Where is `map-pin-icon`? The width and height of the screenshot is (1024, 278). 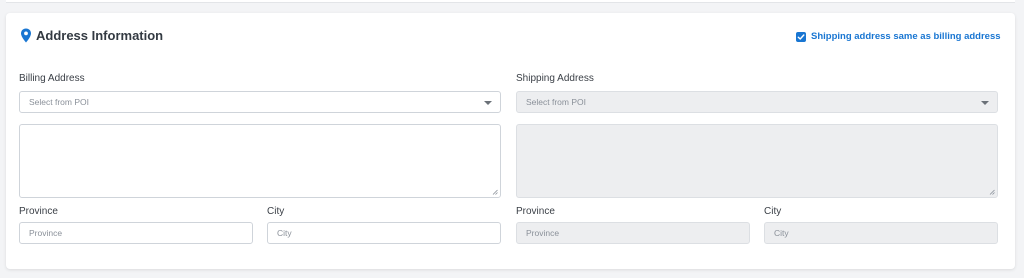 map-pin-icon is located at coordinates (26, 35).